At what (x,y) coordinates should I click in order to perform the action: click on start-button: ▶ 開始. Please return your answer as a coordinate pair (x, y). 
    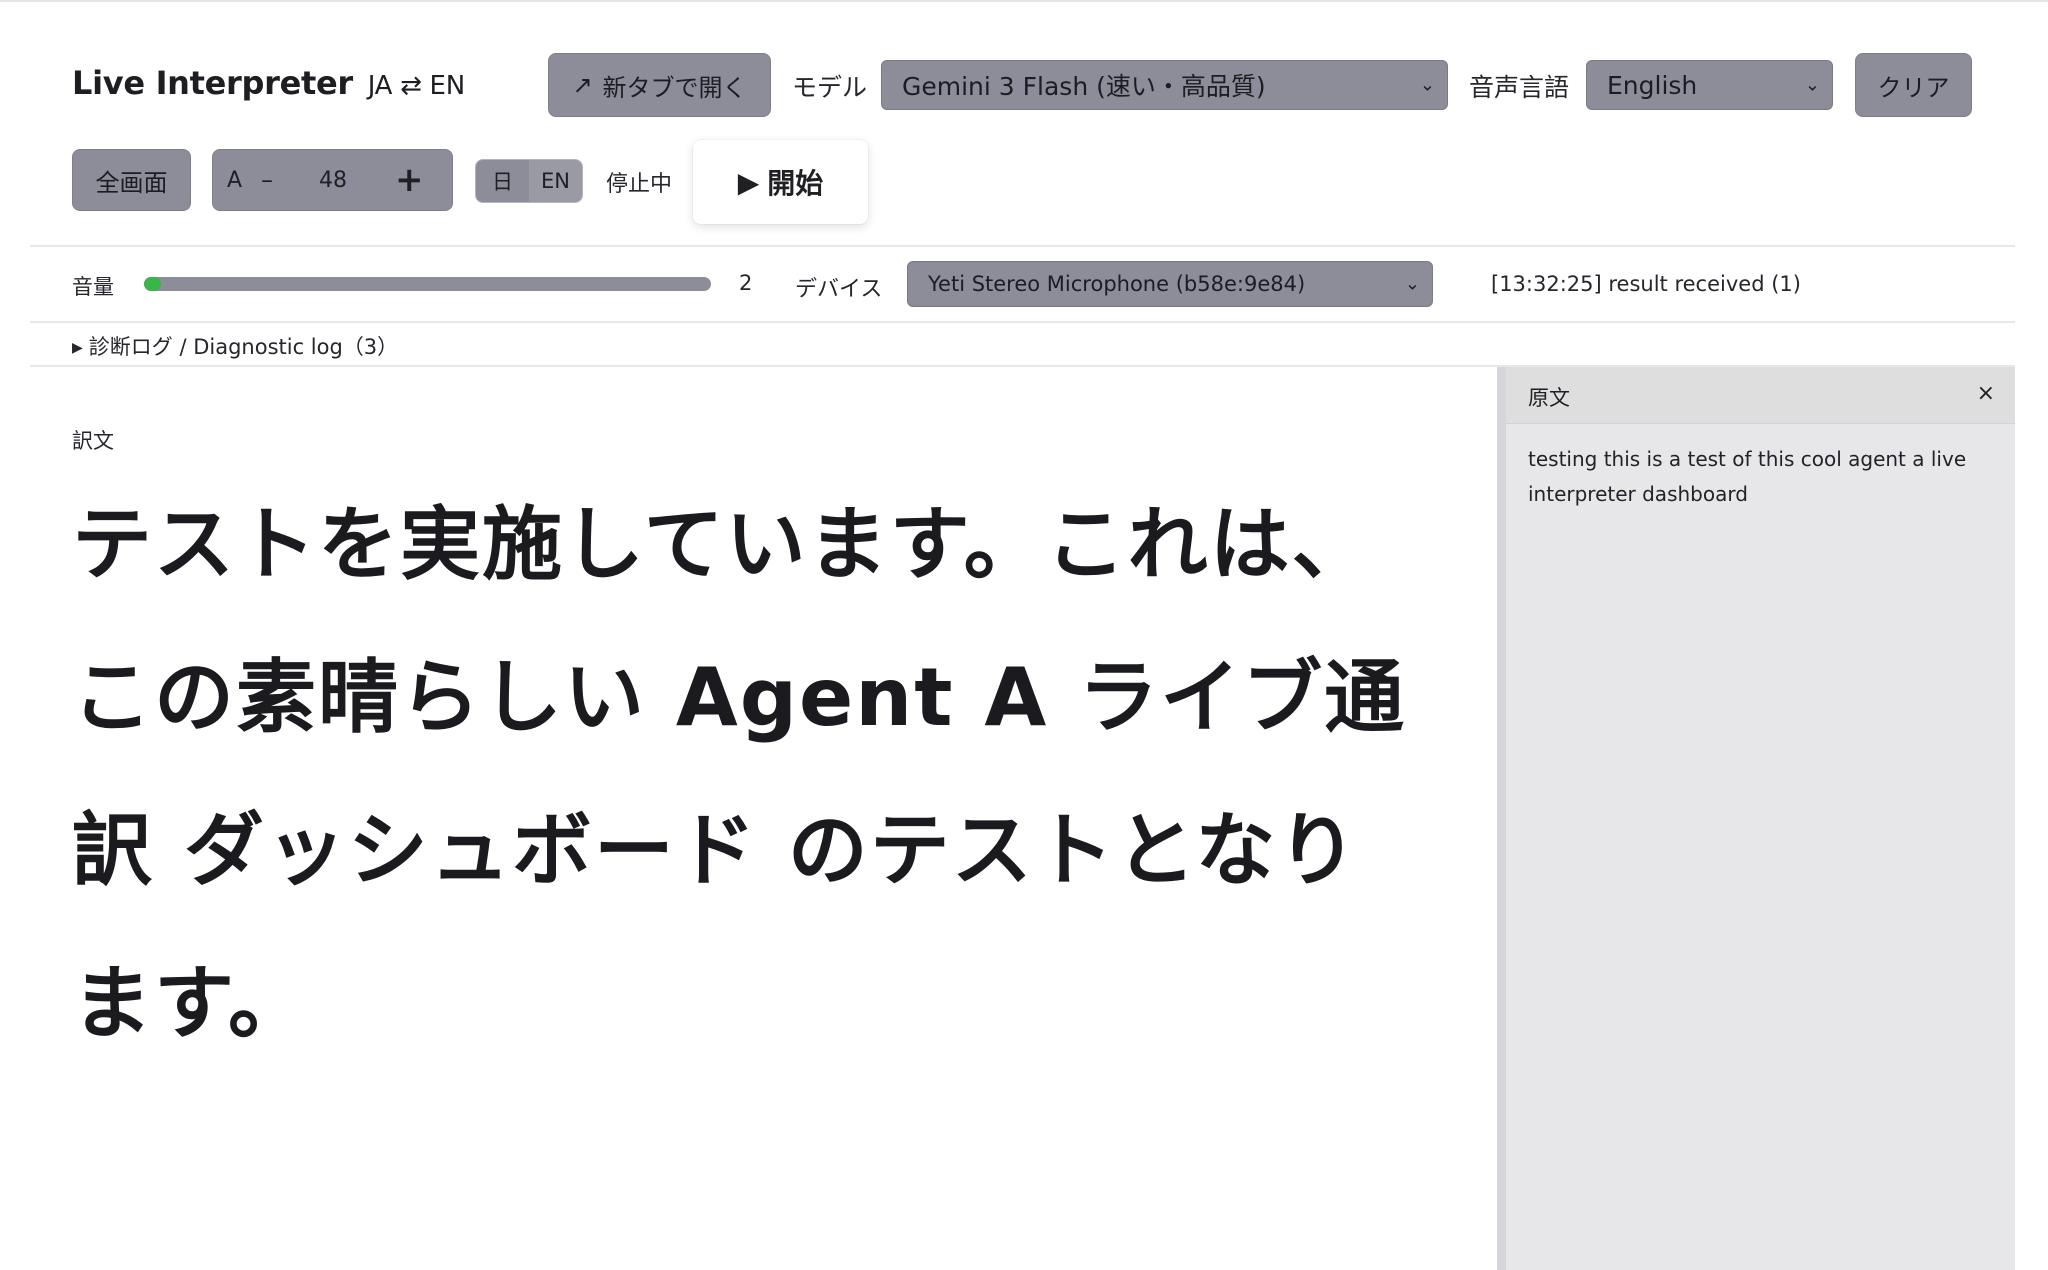
    Looking at the image, I should click on (780, 182).